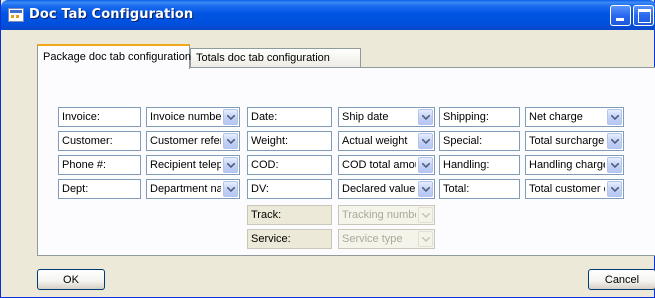  What do you see at coordinates (375, 141) in the screenshot?
I see `weight-select-value: Actual weight` at bounding box center [375, 141].